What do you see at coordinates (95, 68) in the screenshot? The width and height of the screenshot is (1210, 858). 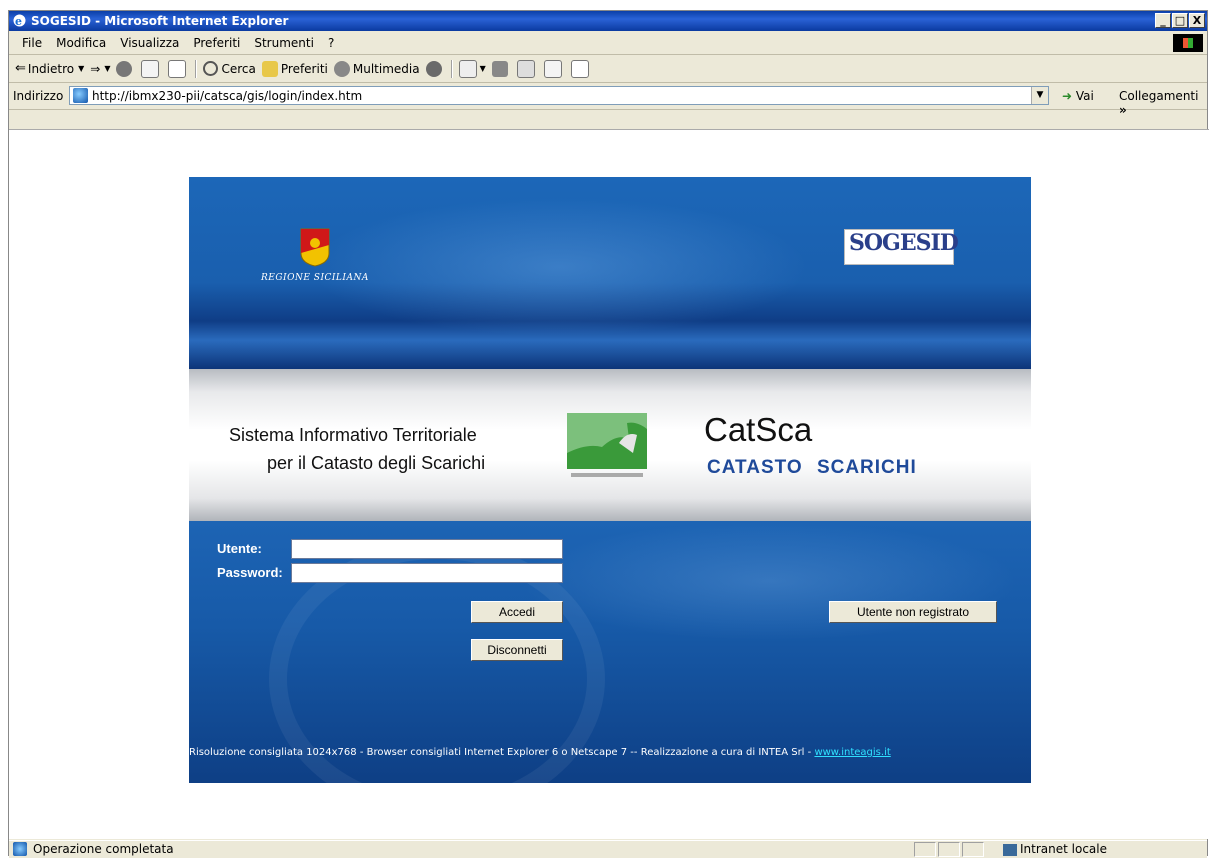 I see `forward-arrow-icon: ⇒` at bounding box center [95, 68].